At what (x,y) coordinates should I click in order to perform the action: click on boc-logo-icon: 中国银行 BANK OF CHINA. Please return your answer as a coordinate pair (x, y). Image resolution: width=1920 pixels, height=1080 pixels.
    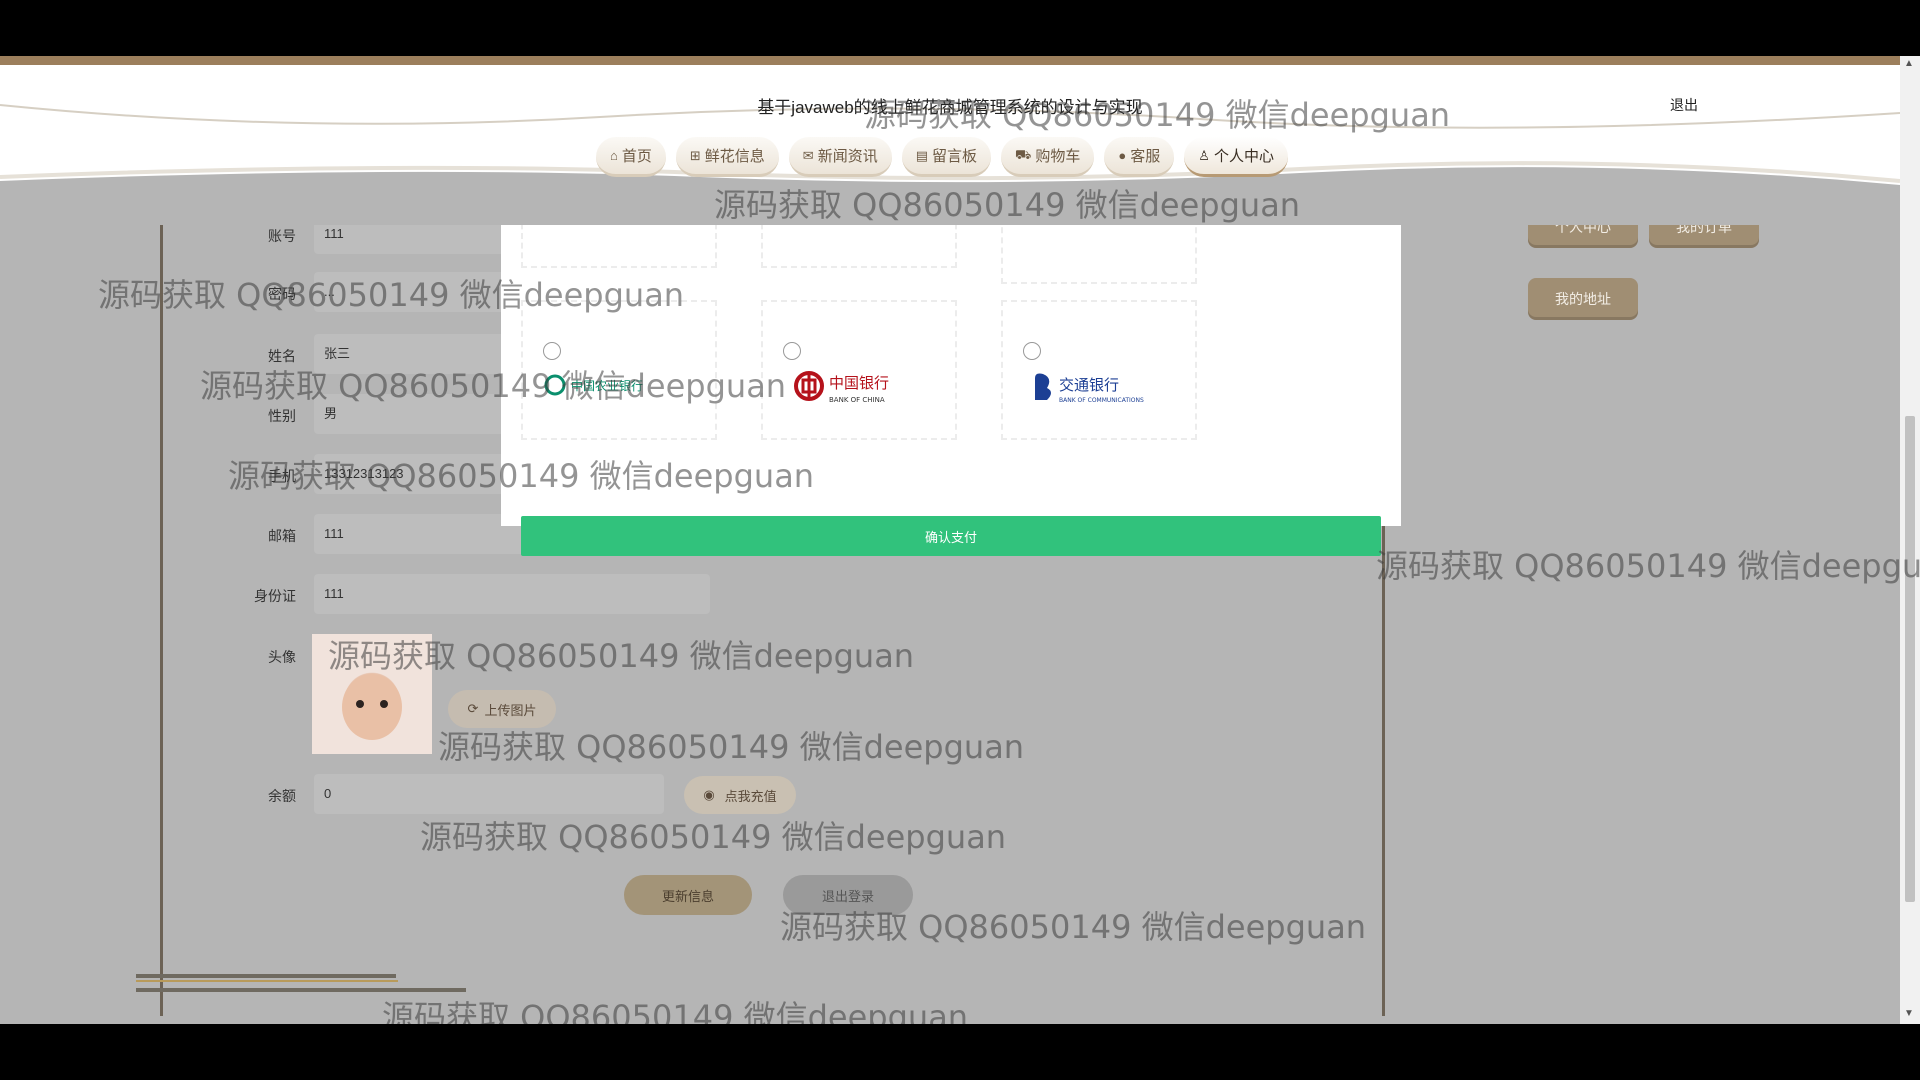
    Looking at the image, I should click on (841, 387).